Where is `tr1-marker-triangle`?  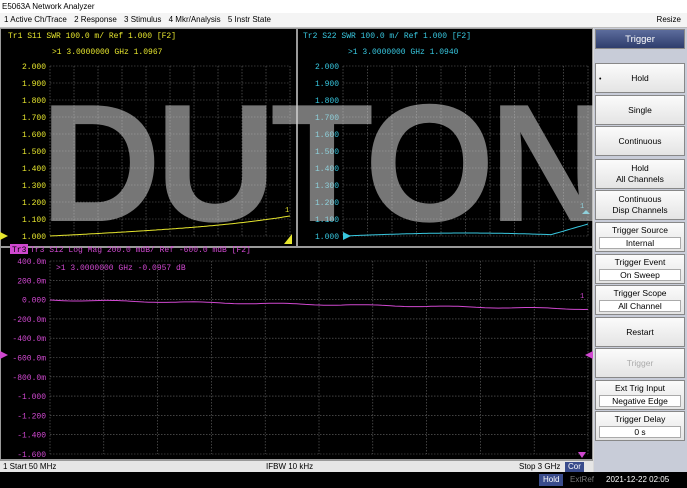
tr1-marker-triangle is located at coordinates (288, 239).